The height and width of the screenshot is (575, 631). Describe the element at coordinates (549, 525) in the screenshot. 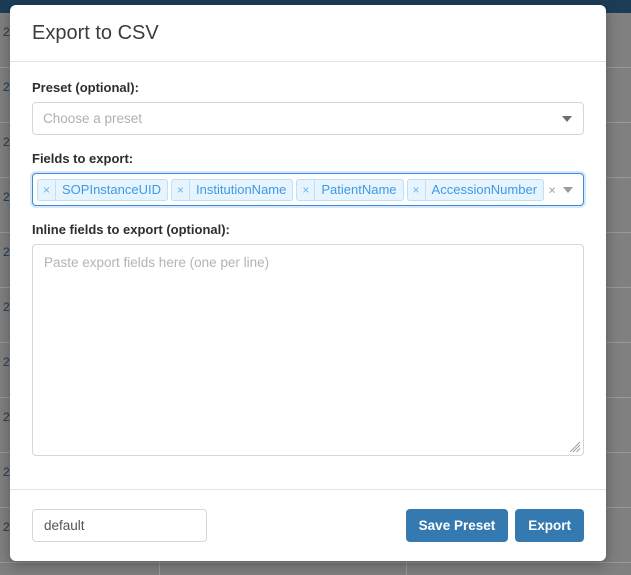

I see `export-button: Export` at that location.